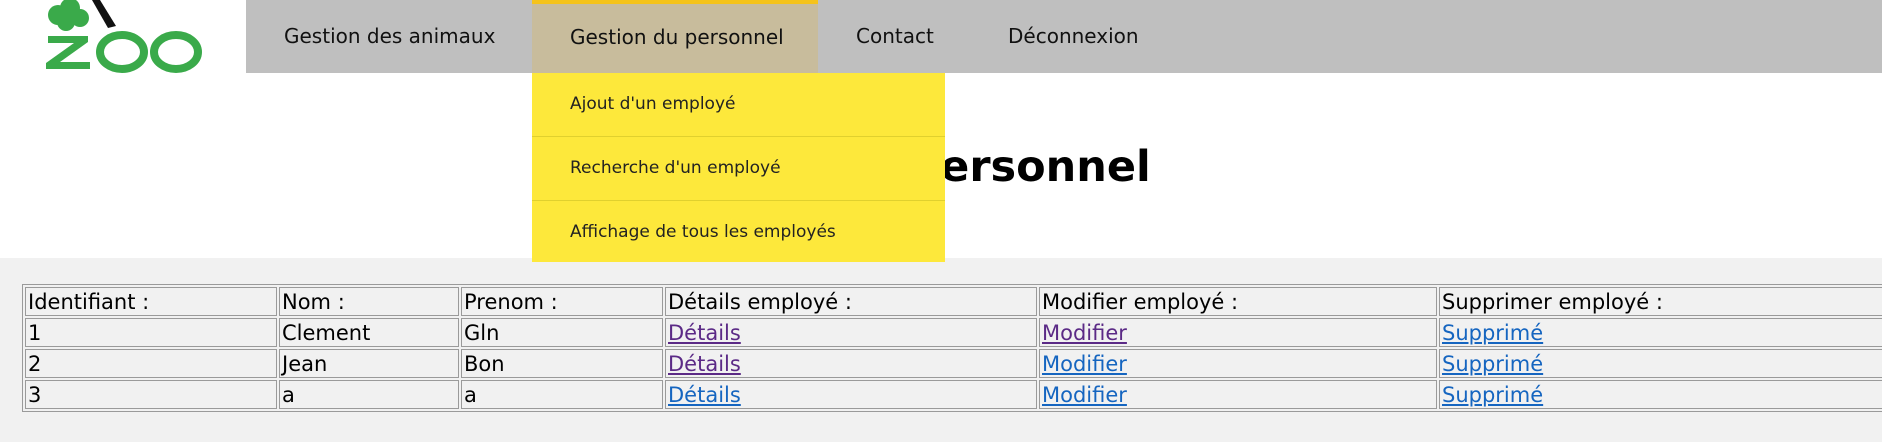 Image resolution: width=1882 pixels, height=442 pixels. What do you see at coordinates (151, 301) in the screenshot?
I see `header-identifiant: Identifiant :` at bounding box center [151, 301].